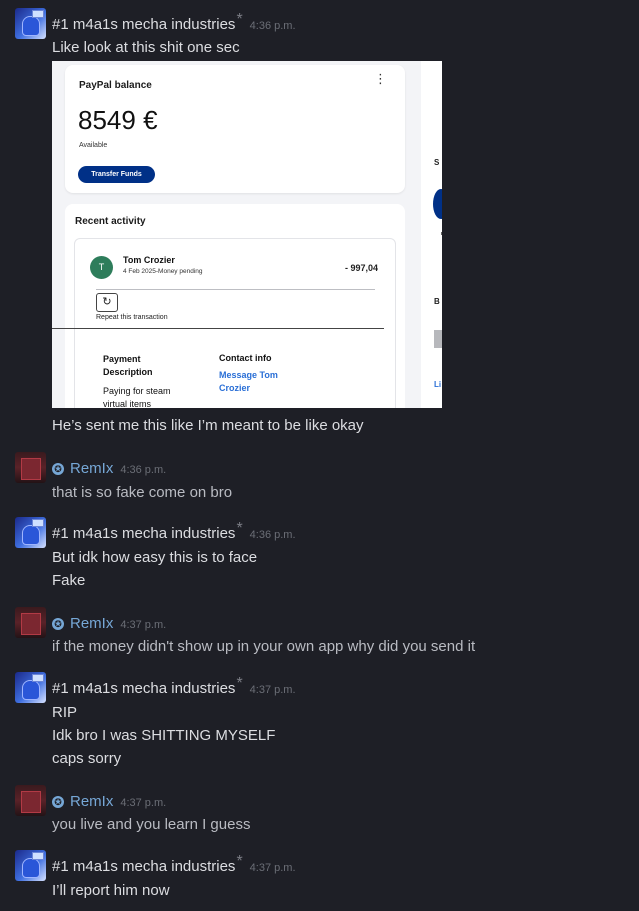 The width and height of the screenshot is (639, 911). What do you see at coordinates (151, 824) in the screenshot?
I see `message-text: you live and you learn I guess` at bounding box center [151, 824].